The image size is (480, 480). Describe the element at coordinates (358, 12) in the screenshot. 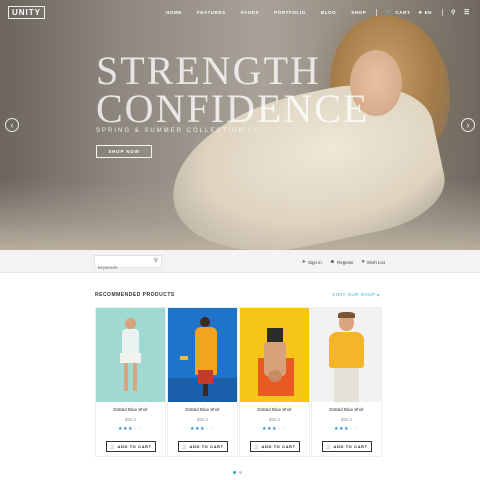

I see `nav-item-shop: SHOP` at that location.